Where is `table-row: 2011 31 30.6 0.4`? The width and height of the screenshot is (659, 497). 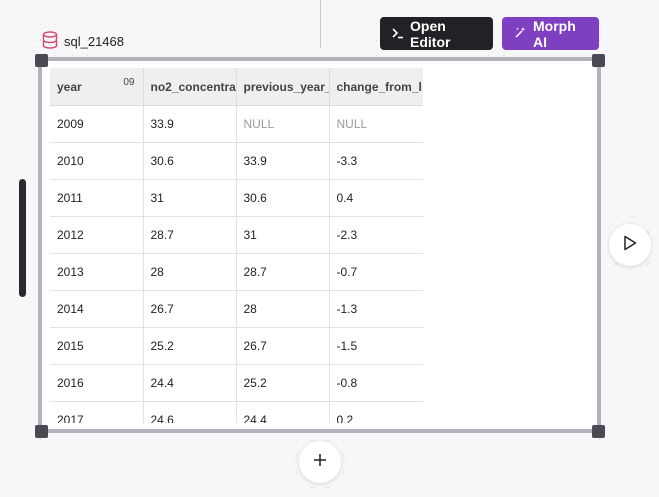
table-row: 2011 31 30.6 0.4 is located at coordinates (236, 198).